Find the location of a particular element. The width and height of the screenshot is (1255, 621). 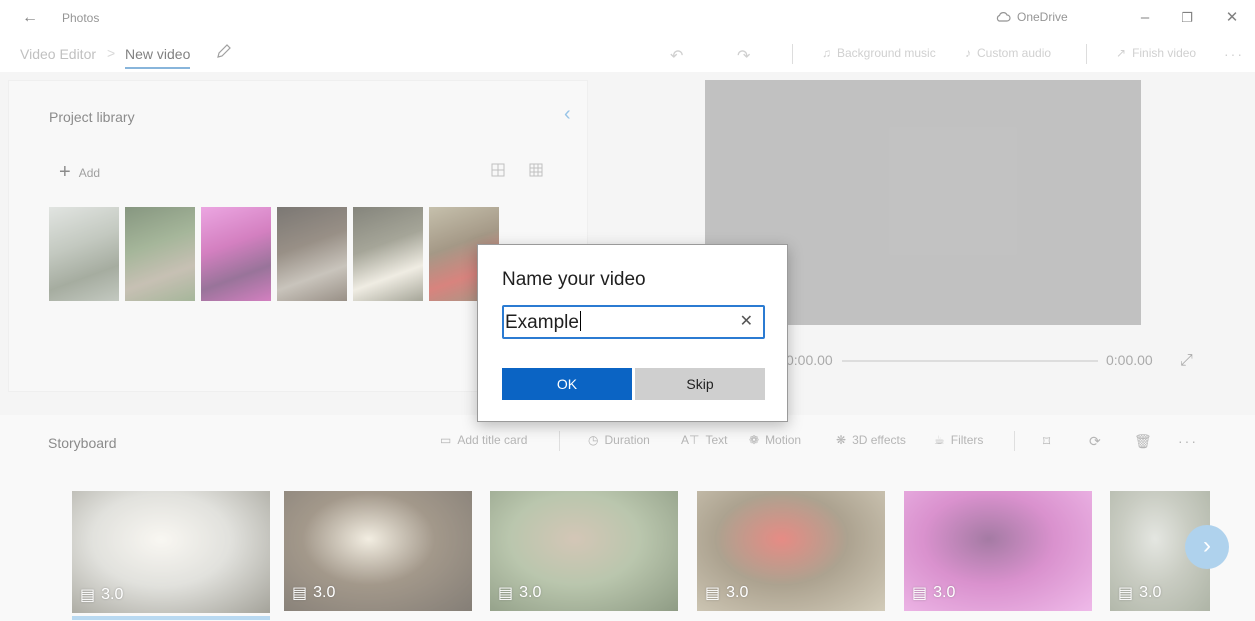

name-video-dialog: Name your video Example ✕ OK Skip is located at coordinates (632, 333).